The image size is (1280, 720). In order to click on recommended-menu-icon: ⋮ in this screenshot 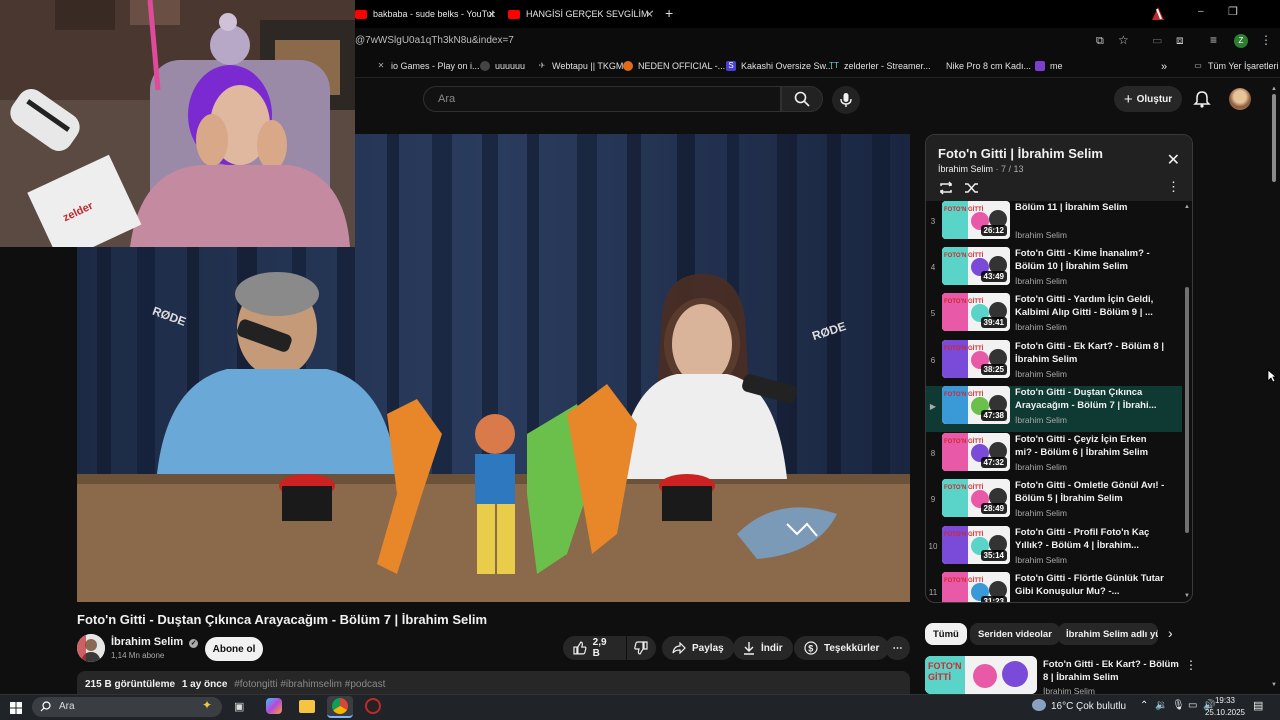, I will do `click(1191, 665)`.